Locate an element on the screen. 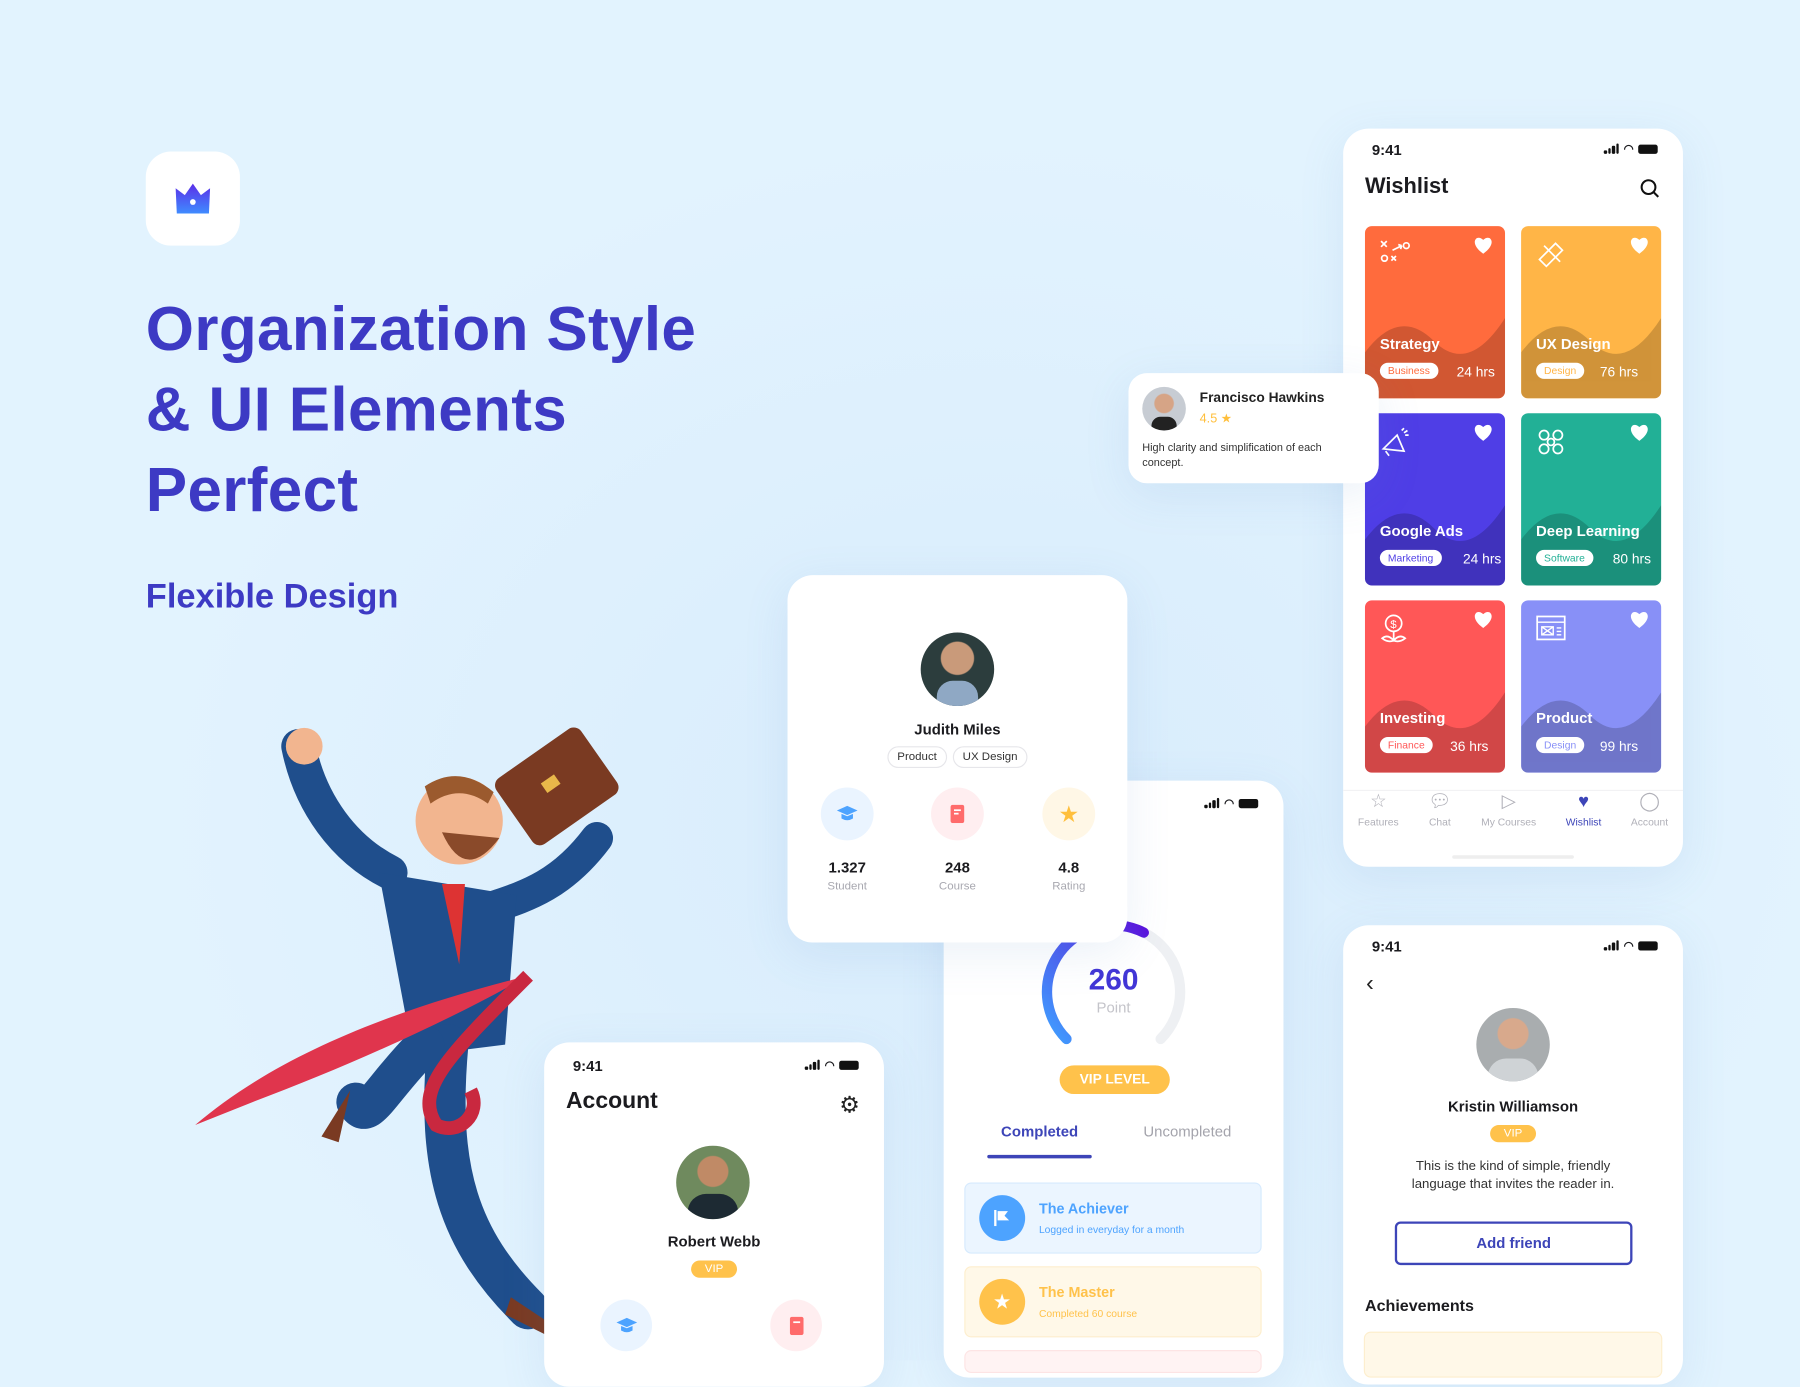 This screenshot has height=1387, width=1800. course-card-deep-learning: Deep Learning Software 80 hrs is located at coordinates (1591, 499).